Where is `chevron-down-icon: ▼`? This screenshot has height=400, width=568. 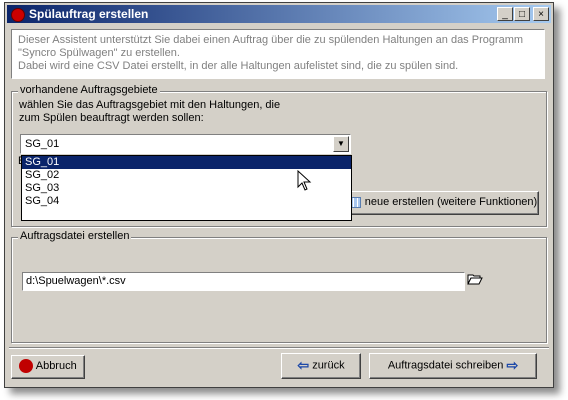
chevron-down-icon: ▼ is located at coordinates (341, 144).